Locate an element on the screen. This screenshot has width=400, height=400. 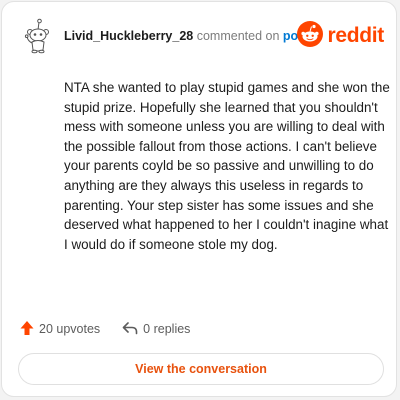
comment-footer: 20 upvotes 0 replies is located at coordinates (105, 329).